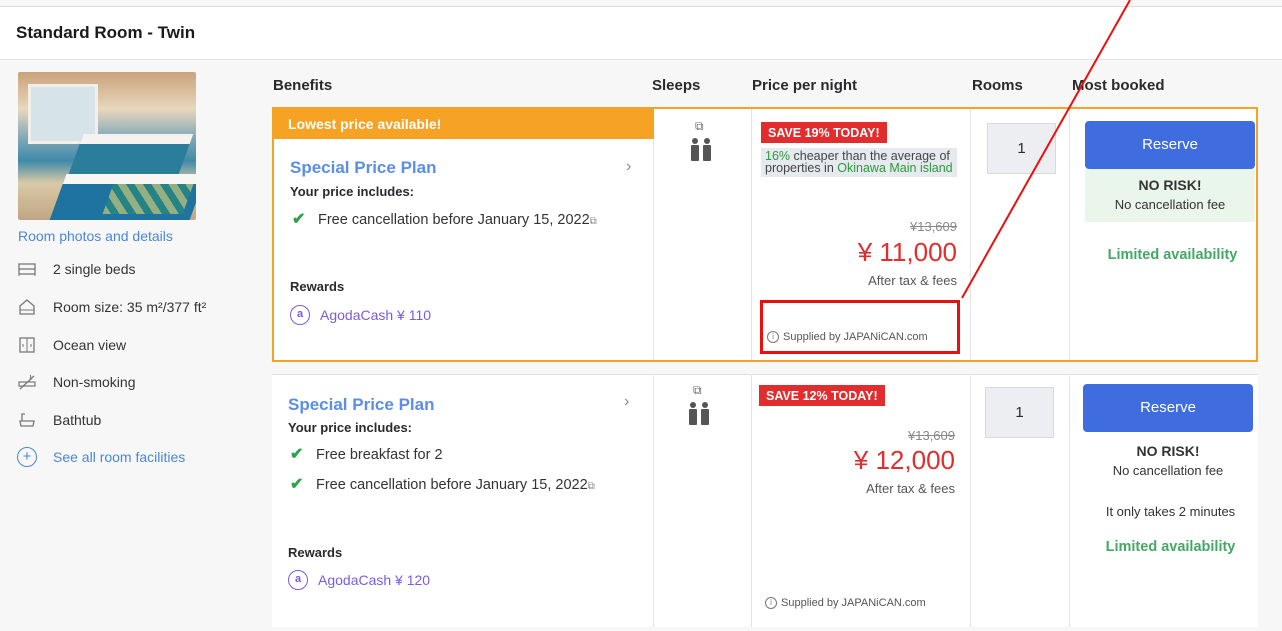  I want to click on save-badge: SAVE 19% TODAY!, so click(824, 132).